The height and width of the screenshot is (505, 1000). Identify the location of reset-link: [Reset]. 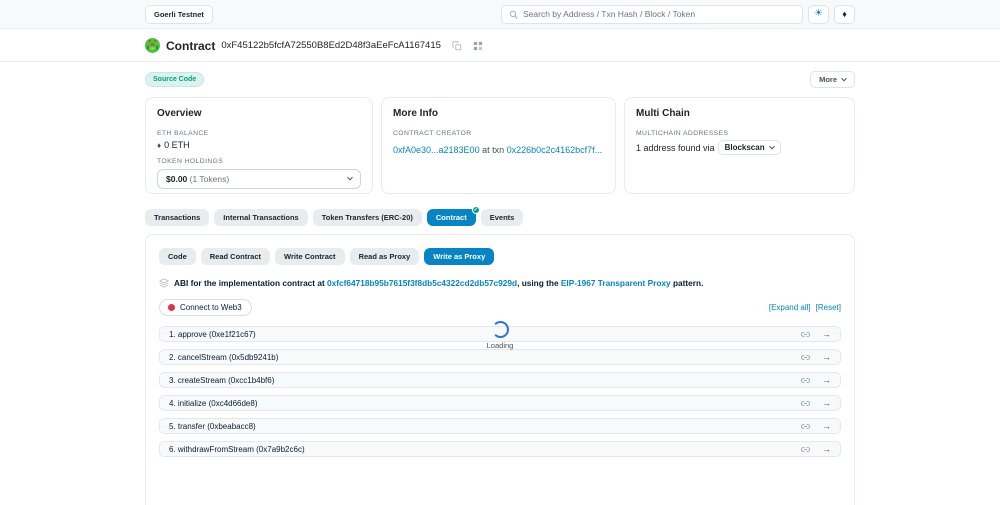
(828, 307).